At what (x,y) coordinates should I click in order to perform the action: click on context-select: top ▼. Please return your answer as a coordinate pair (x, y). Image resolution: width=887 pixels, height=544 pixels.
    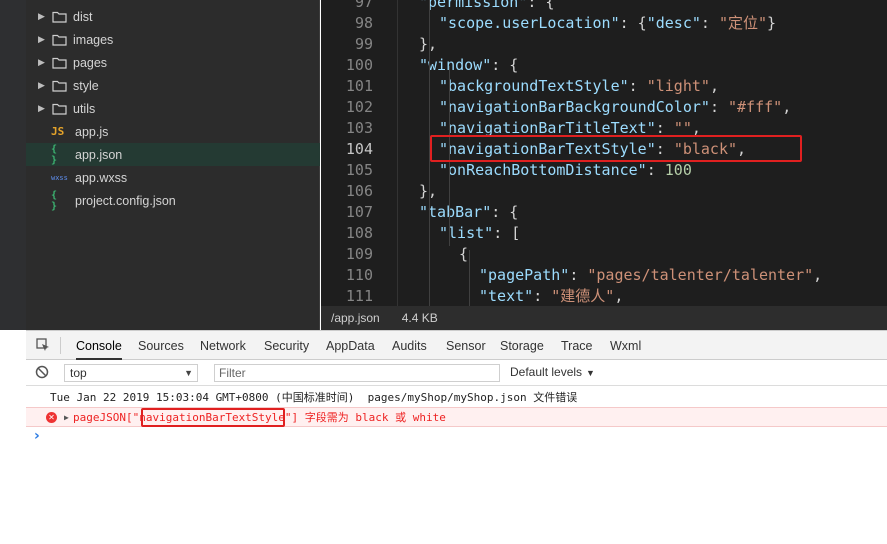
    Looking at the image, I should click on (131, 373).